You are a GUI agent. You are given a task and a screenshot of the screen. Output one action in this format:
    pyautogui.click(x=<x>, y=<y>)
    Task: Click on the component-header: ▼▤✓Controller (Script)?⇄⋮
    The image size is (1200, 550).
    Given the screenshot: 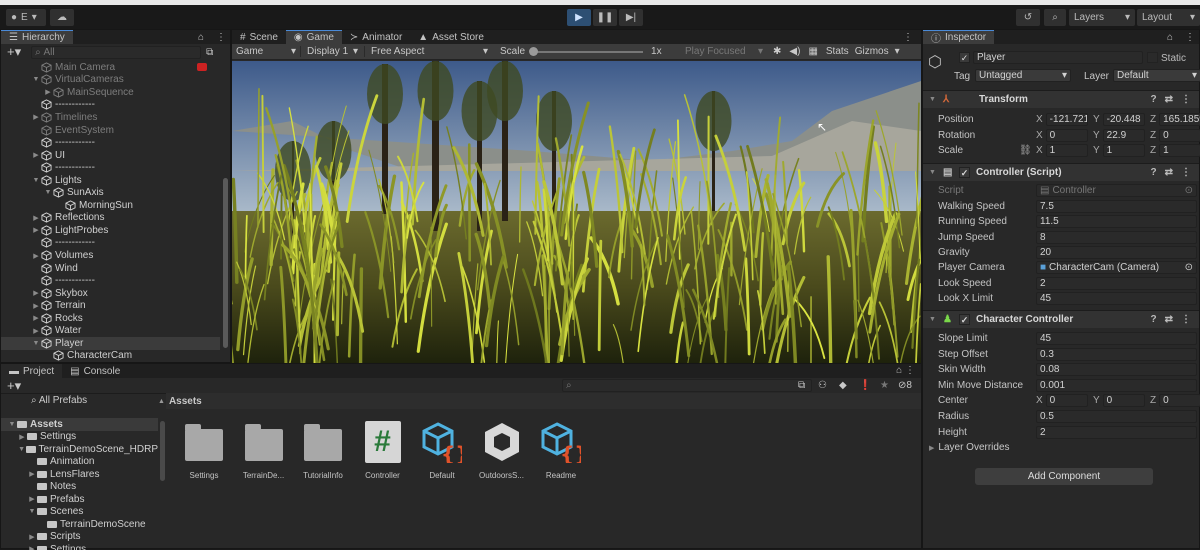 What is the action you would take?
    pyautogui.click(x=1061, y=172)
    